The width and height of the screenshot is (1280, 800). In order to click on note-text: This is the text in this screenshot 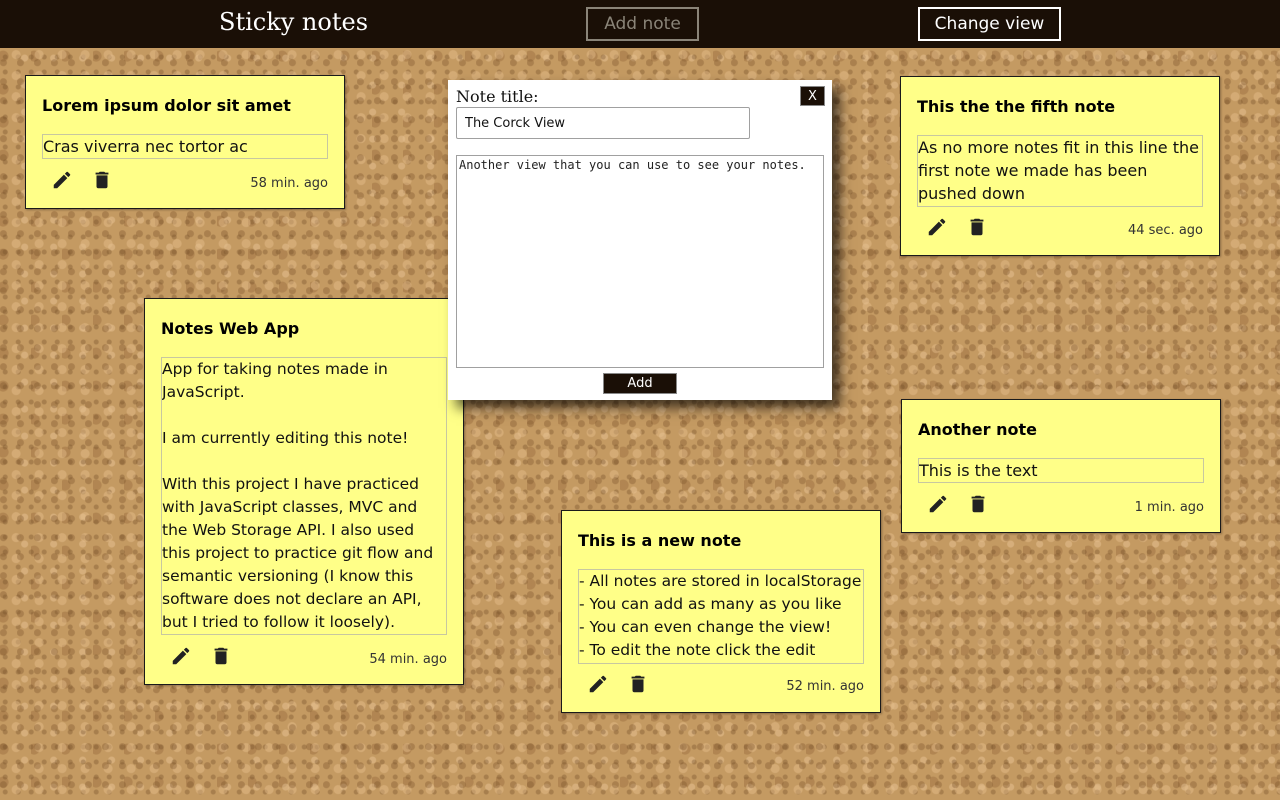, I will do `click(1061, 470)`.